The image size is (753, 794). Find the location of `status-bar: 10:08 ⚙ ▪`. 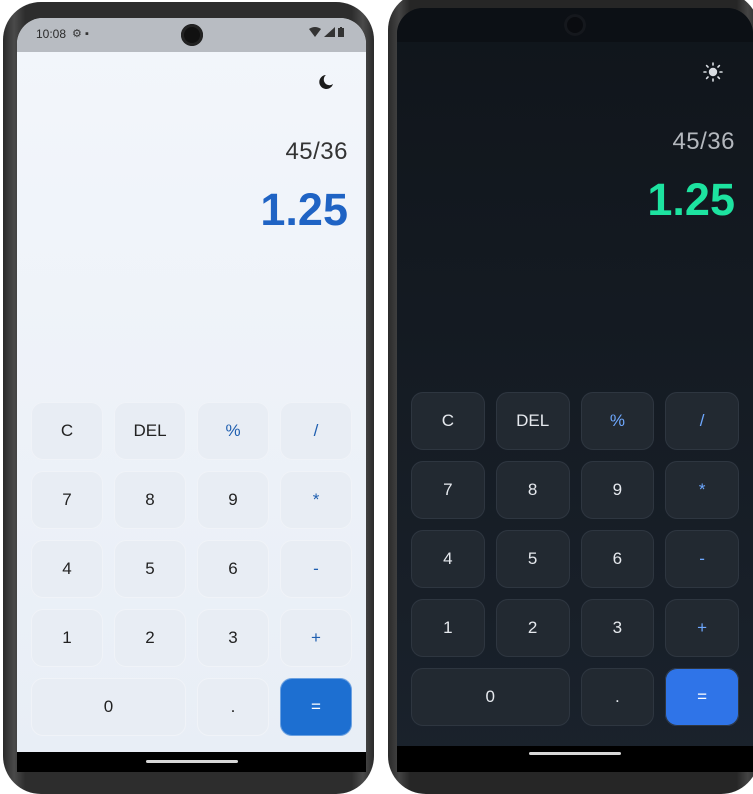

status-bar: 10:08 ⚙ ▪ is located at coordinates (191, 35).